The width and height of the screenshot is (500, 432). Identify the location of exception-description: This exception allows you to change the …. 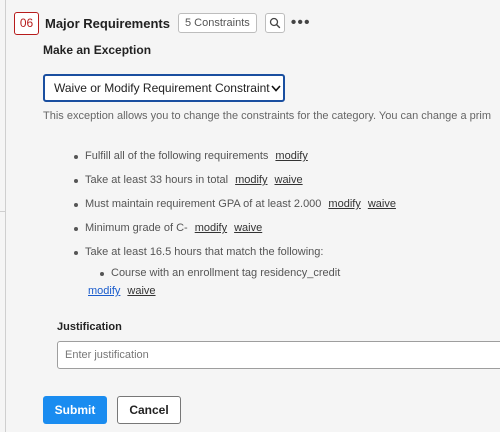
(267, 116).